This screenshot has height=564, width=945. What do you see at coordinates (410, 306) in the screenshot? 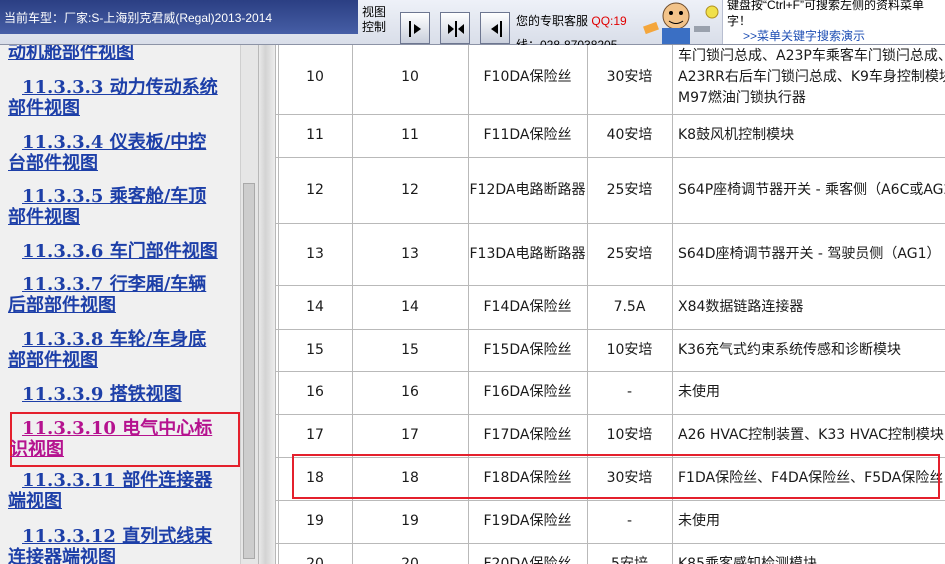
I see `cell-number: 14` at bounding box center [410, 306].